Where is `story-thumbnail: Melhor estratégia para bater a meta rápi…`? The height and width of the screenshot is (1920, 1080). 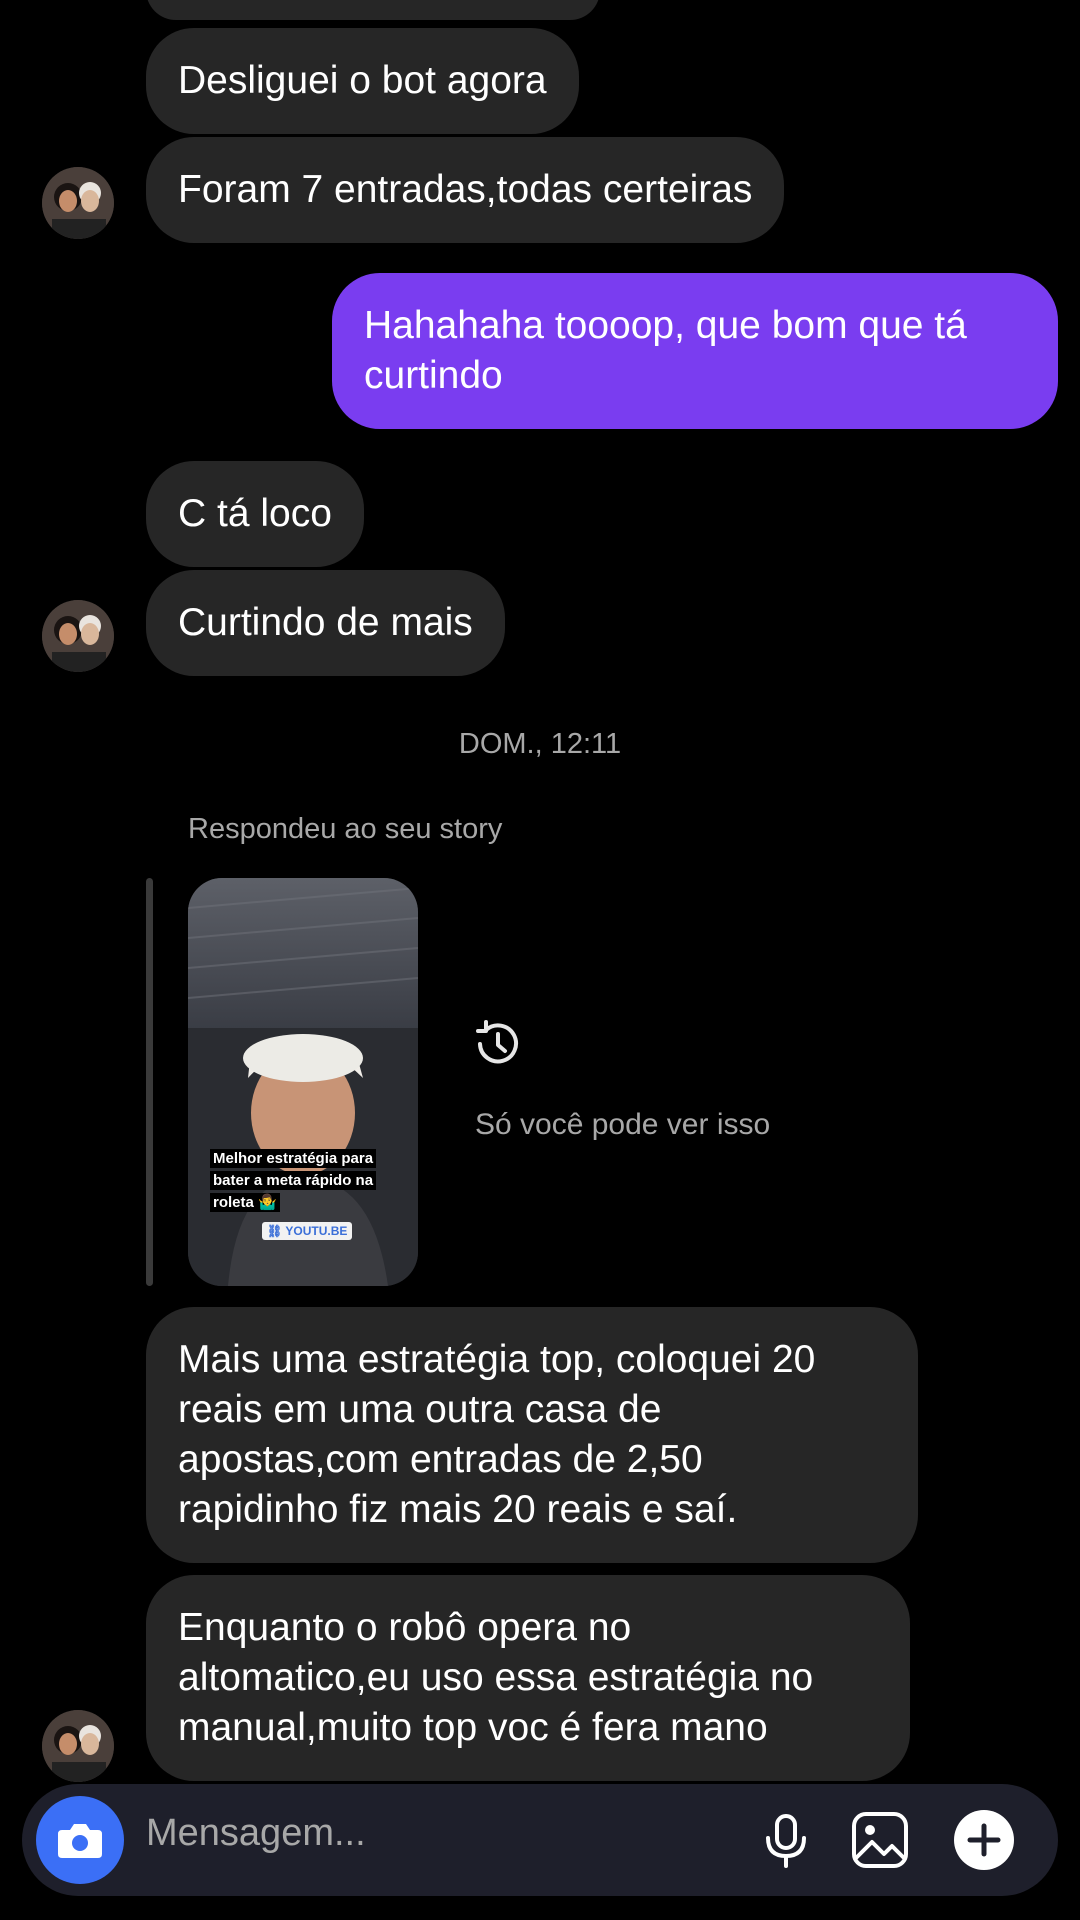 story-thumbnail: Melhor estratégia para bater a meta rápi… is located at coordinates (303, 1082).